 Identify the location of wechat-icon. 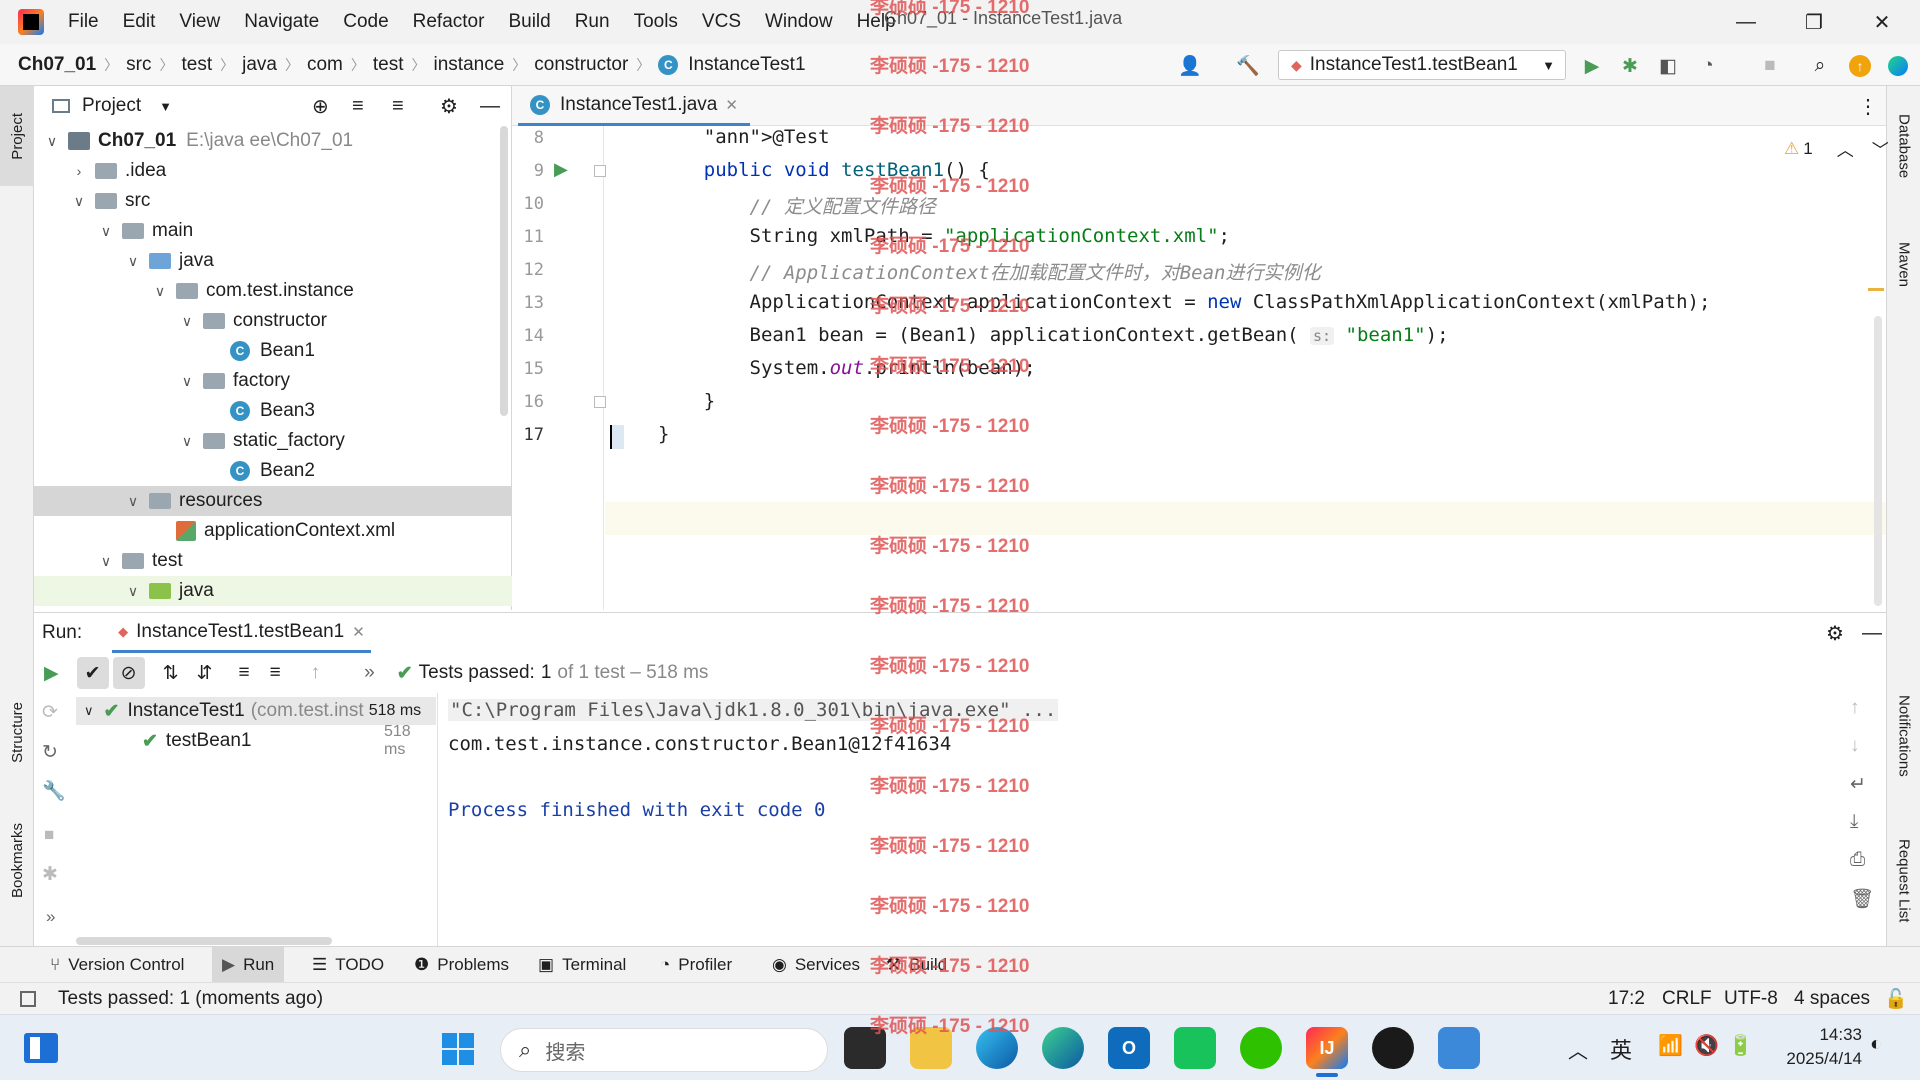
(1261, 1048).